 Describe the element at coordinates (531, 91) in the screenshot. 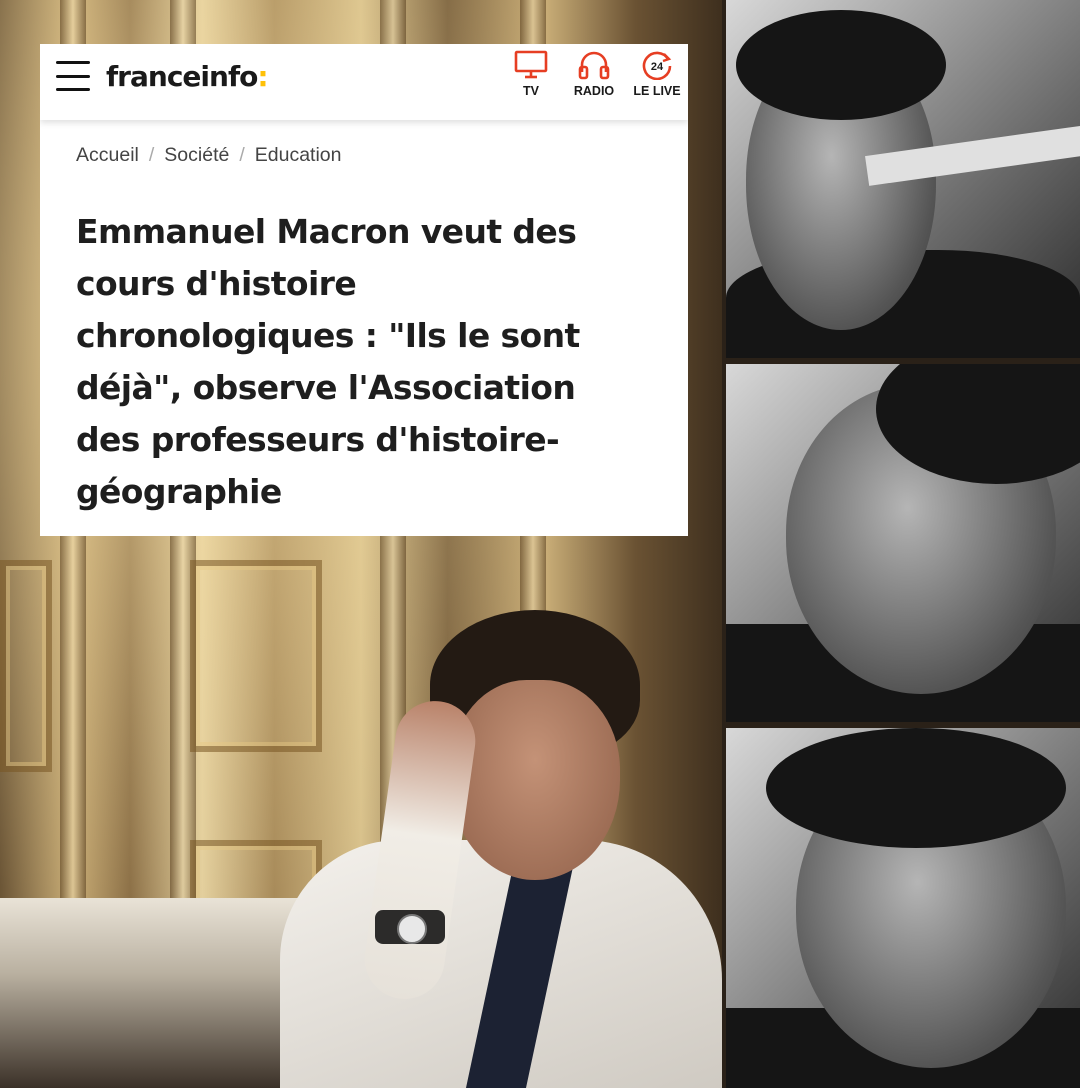

I see `nav-tv-label: TV` at that location.